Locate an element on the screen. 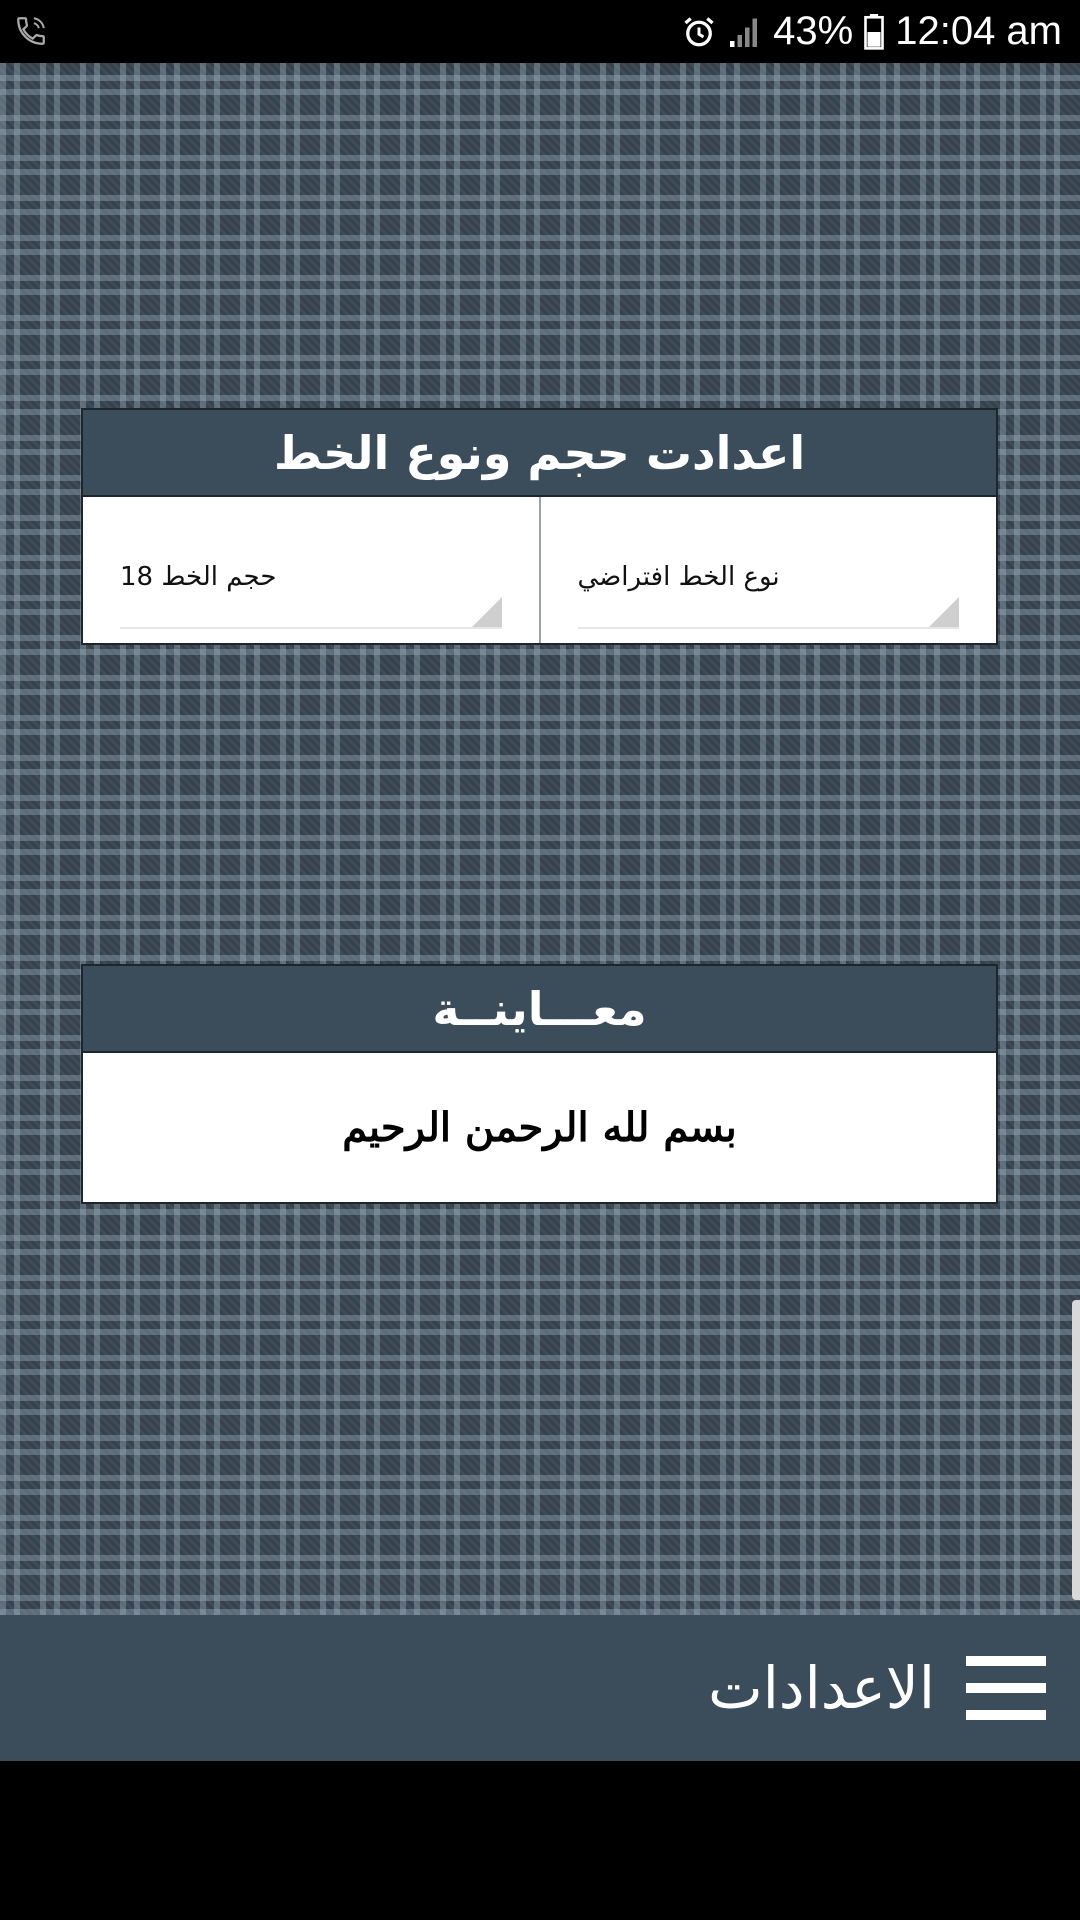 The height and width of the screenshot is (1920, 1080). preview-title: معـــاينــة is located at coordinates (539, 1009).